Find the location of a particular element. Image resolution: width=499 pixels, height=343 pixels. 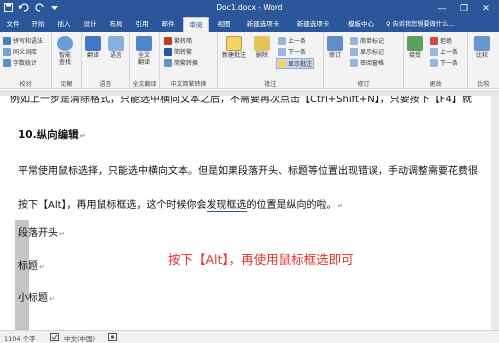

previous-comment-icon is located at coordinates (282, 40).